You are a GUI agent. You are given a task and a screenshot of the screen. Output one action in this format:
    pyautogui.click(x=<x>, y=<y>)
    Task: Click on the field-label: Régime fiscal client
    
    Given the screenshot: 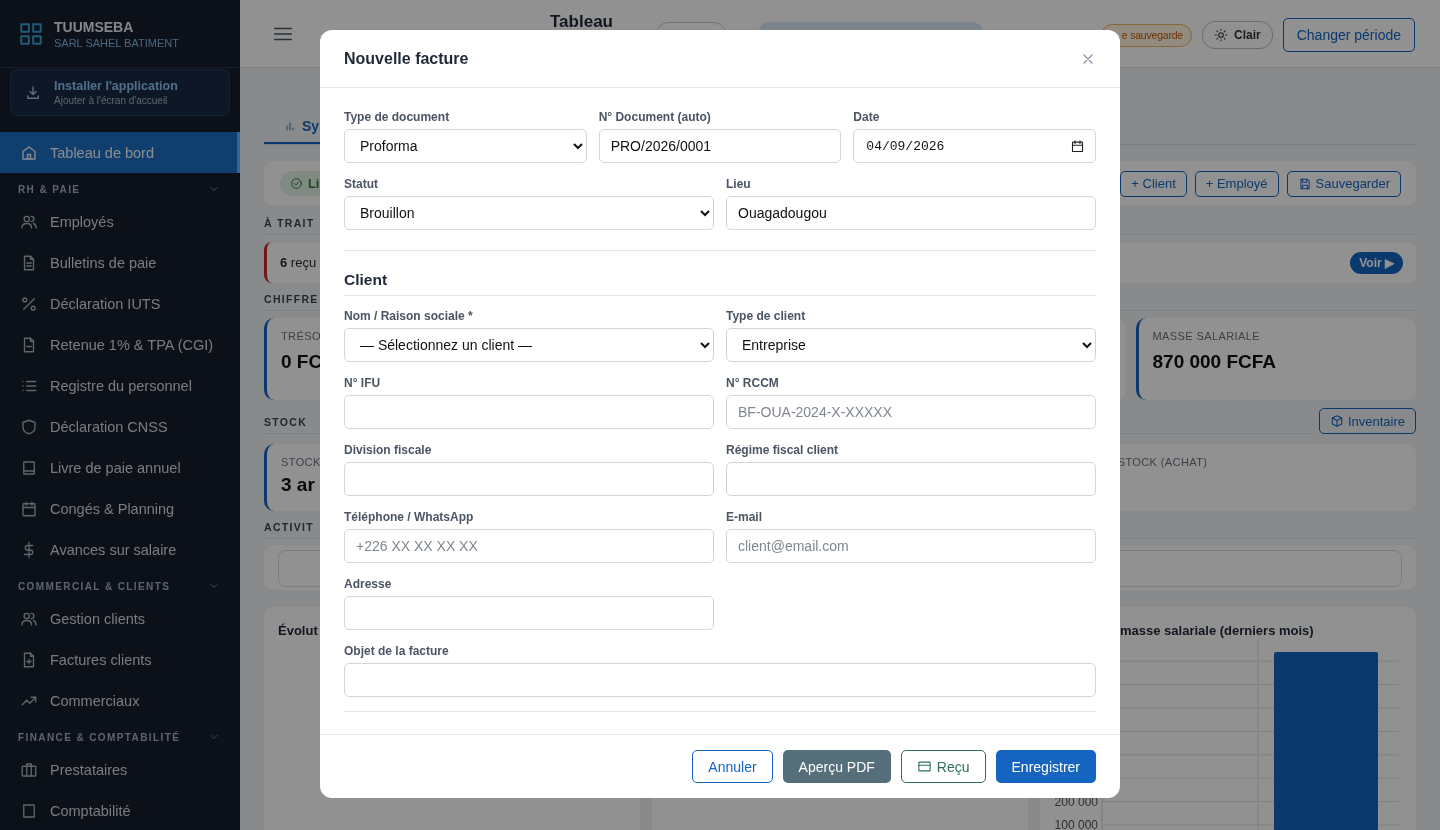 What is the action you would take?
    pyautogui.click(x=783, y=450)
    